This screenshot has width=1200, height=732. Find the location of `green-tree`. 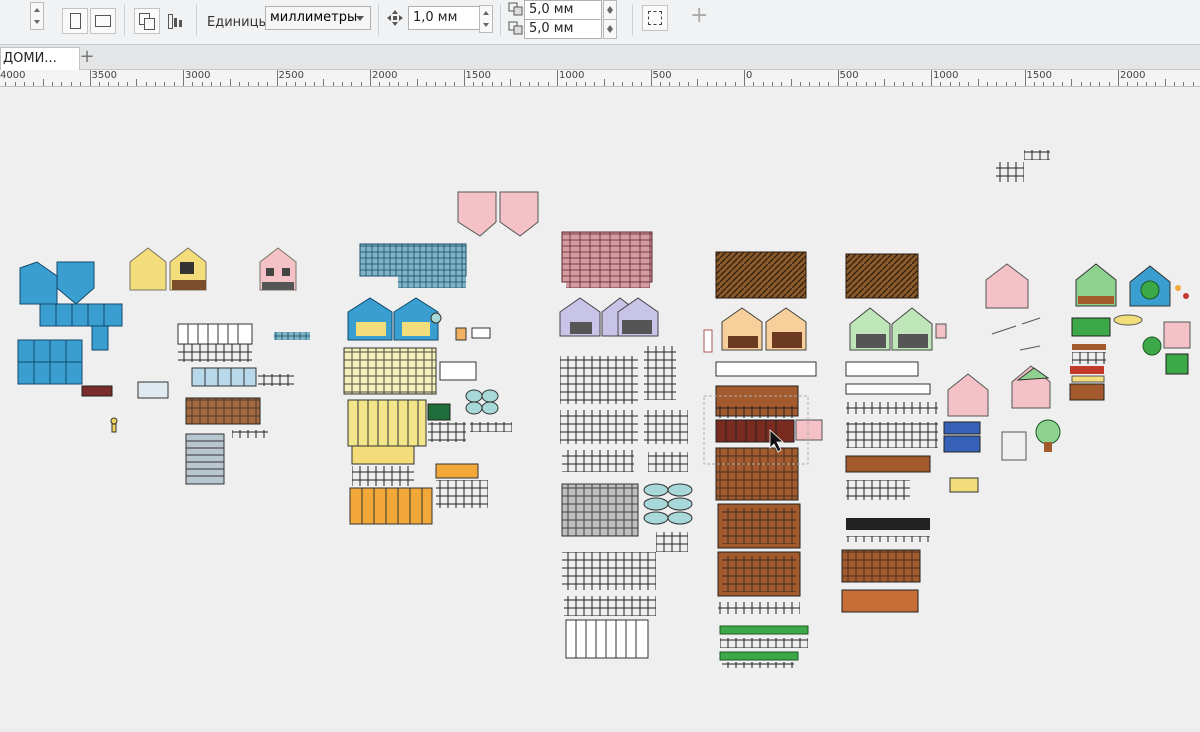

green-tree is located at coordinates (1031, 440).